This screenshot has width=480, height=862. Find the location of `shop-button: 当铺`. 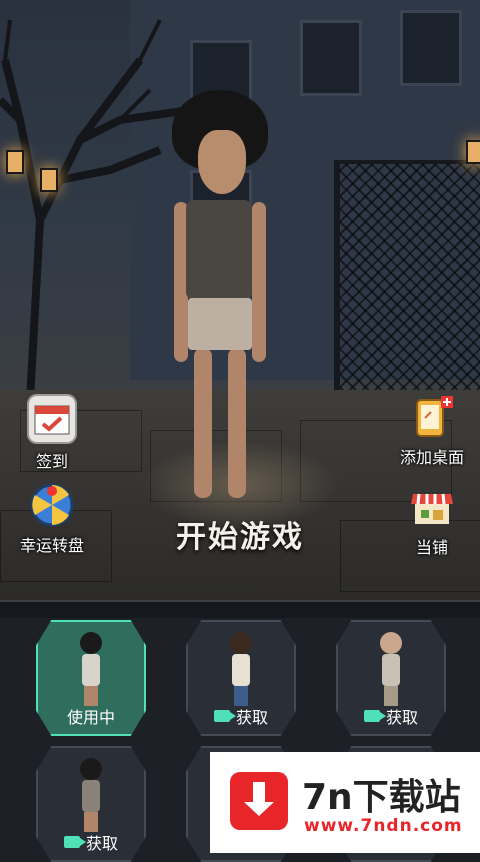

shop-button: 当铺 is located at coordinates (432, 521).